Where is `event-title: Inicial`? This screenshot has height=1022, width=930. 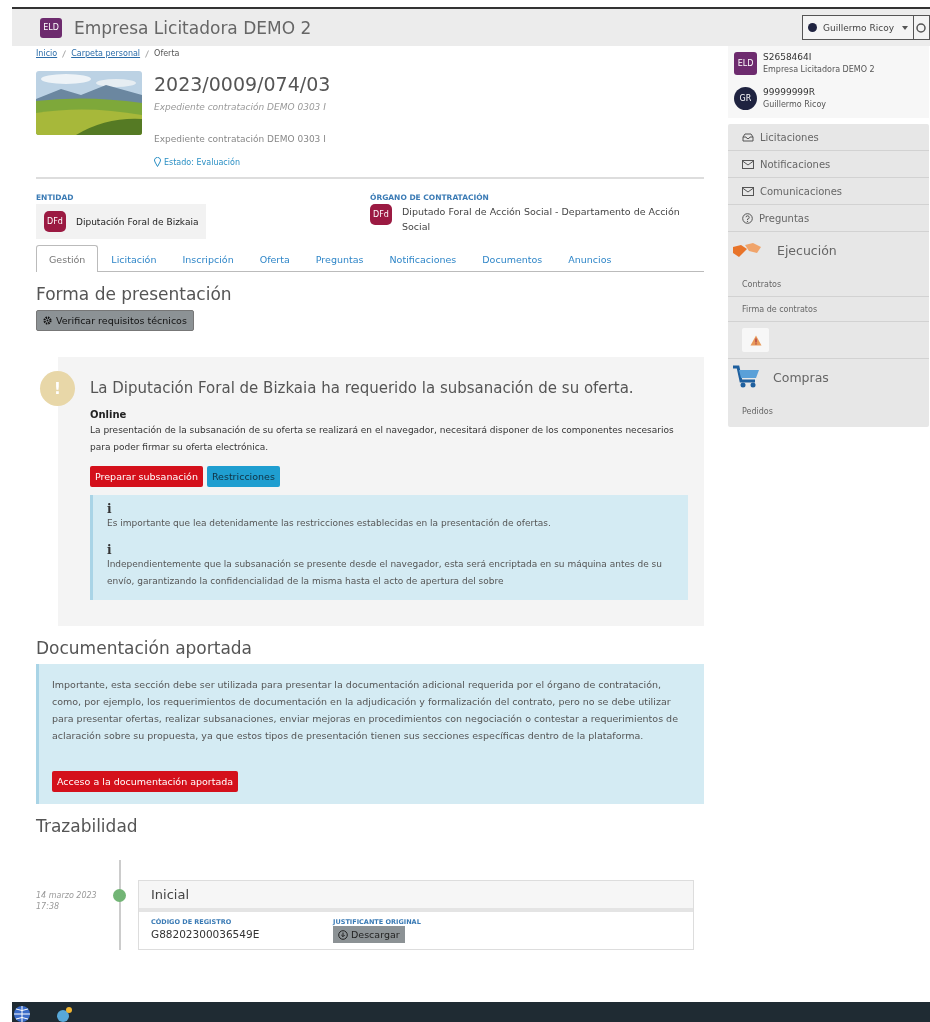 event-title: Inicial is located at coordinates (416, 896).